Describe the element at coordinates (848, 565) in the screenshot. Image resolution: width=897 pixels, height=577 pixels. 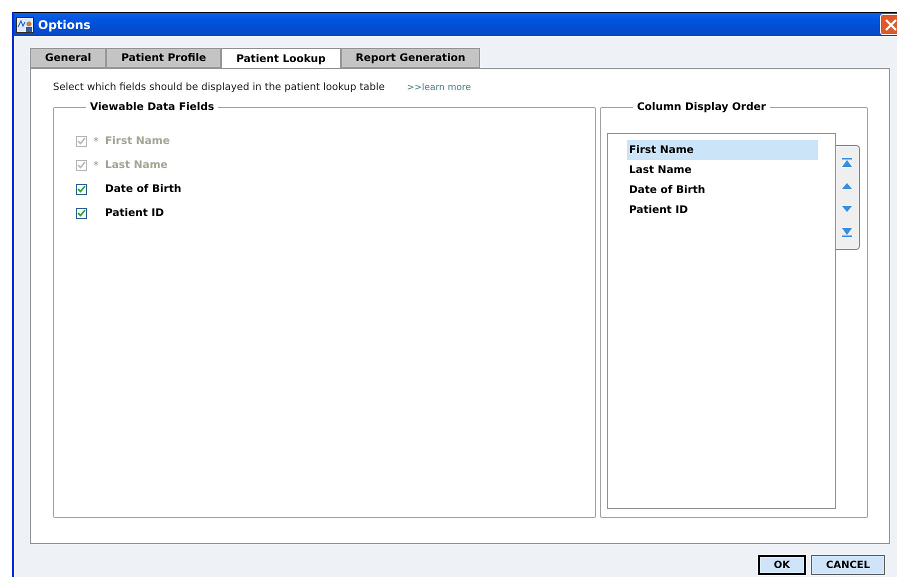
I see `cancel-button: CANCEL` at that location.